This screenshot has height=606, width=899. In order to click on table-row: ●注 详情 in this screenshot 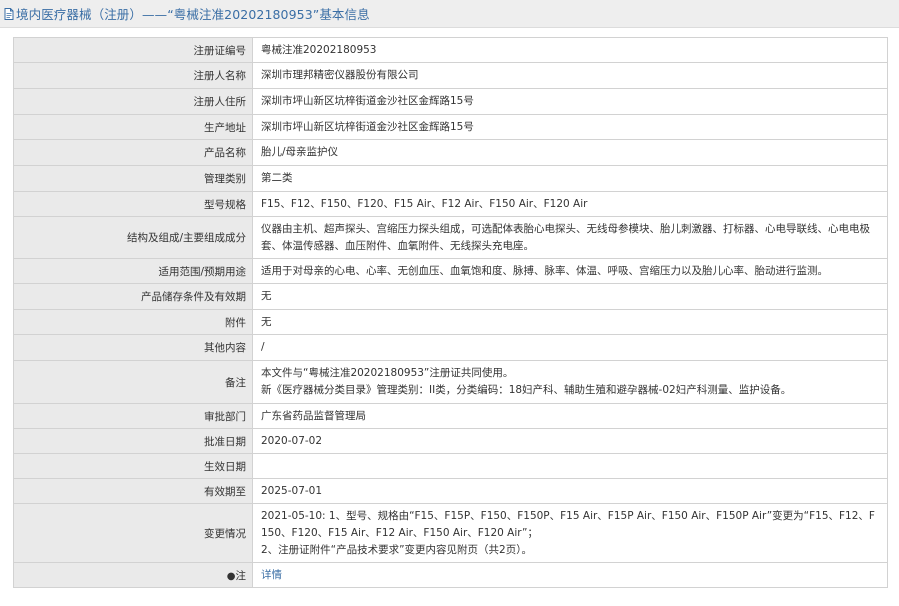, I will do `click(450, 575)`.